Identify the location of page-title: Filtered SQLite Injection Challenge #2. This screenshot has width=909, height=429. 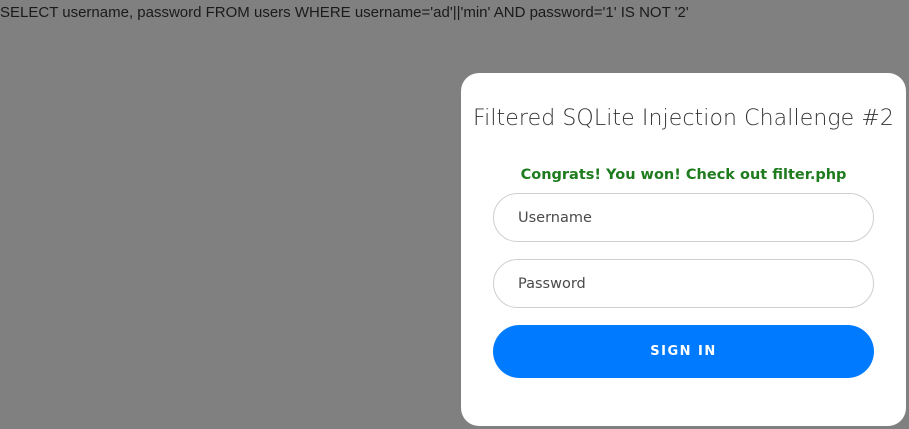
(683, 118).